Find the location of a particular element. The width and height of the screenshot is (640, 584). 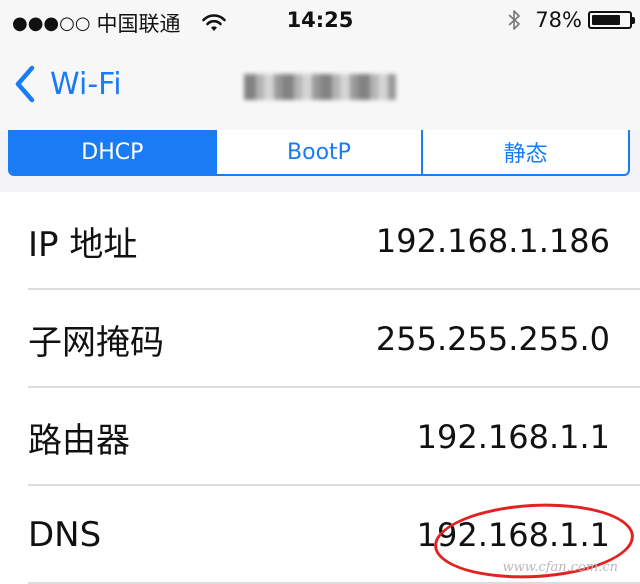

status-right: 78% is located at coordinates (571, 20).